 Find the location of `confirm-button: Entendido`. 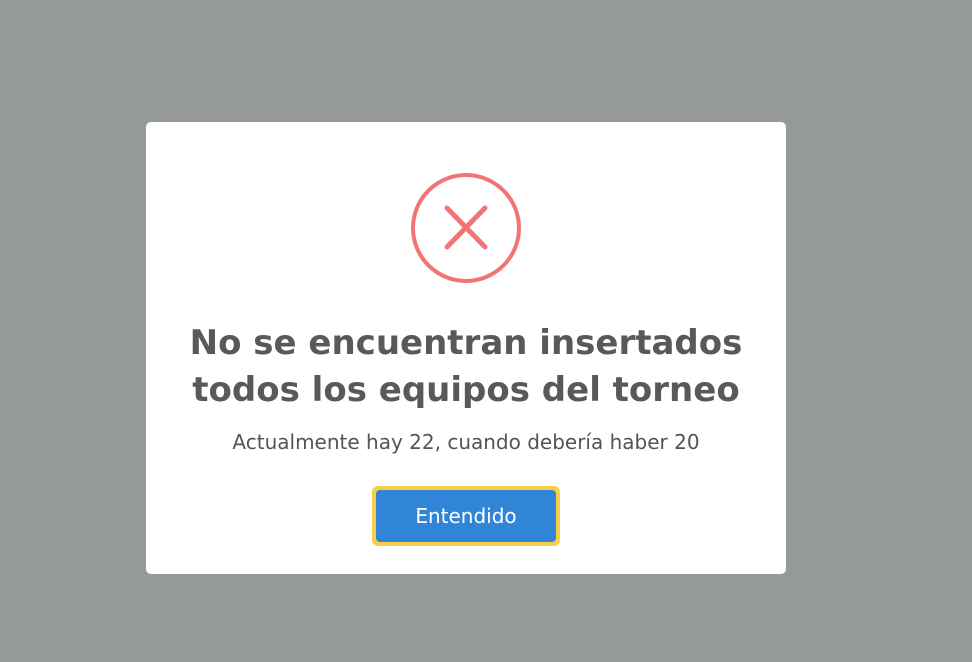

confirm-button: Entendido is located at coordinates (466, 516).